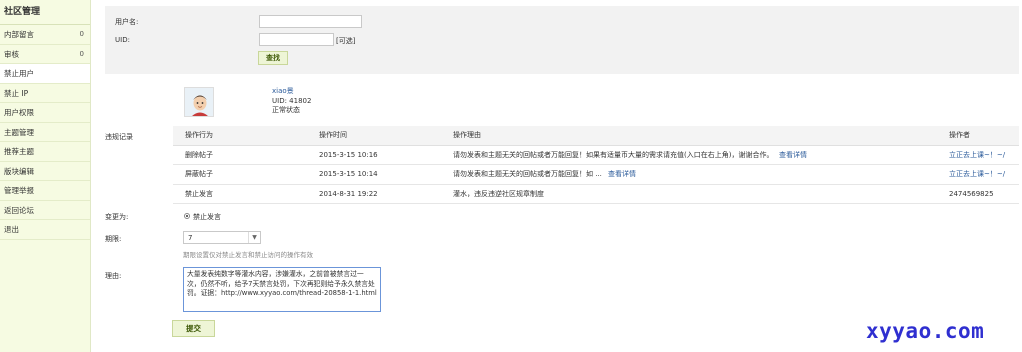 This screenshot has height=352, width=1022. Describe the element at coordinates (45, 230) in the screenshot. I see `sidebar-item-logout: 退出` at that location.